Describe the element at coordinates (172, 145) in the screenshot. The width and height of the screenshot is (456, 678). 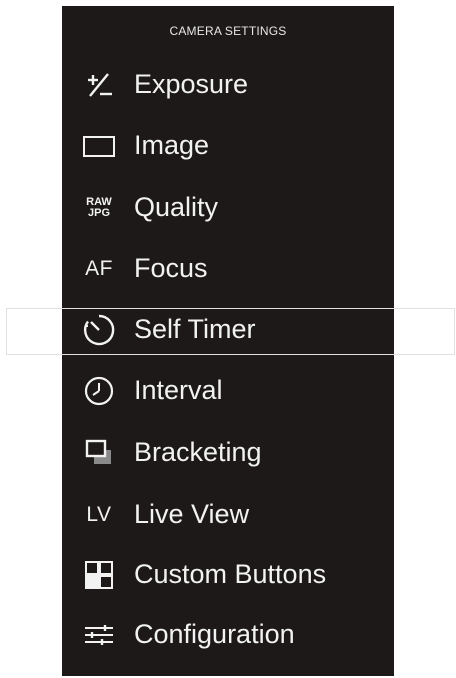
I see `menu-item-label: Image` at that location.